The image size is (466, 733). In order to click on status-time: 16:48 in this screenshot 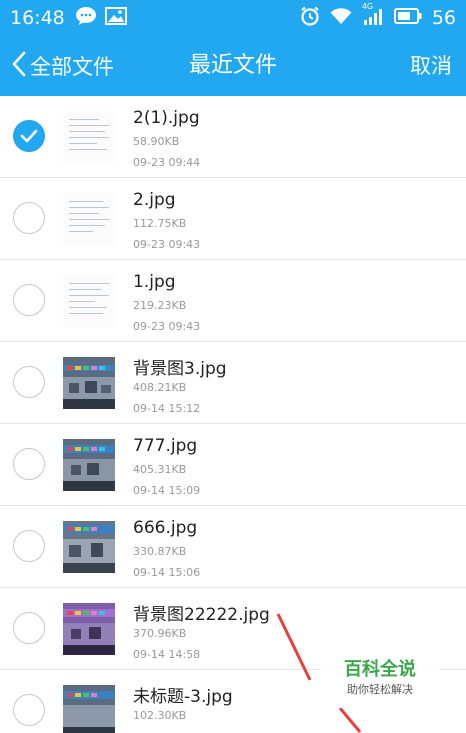, I will do `click(37, 18)`.